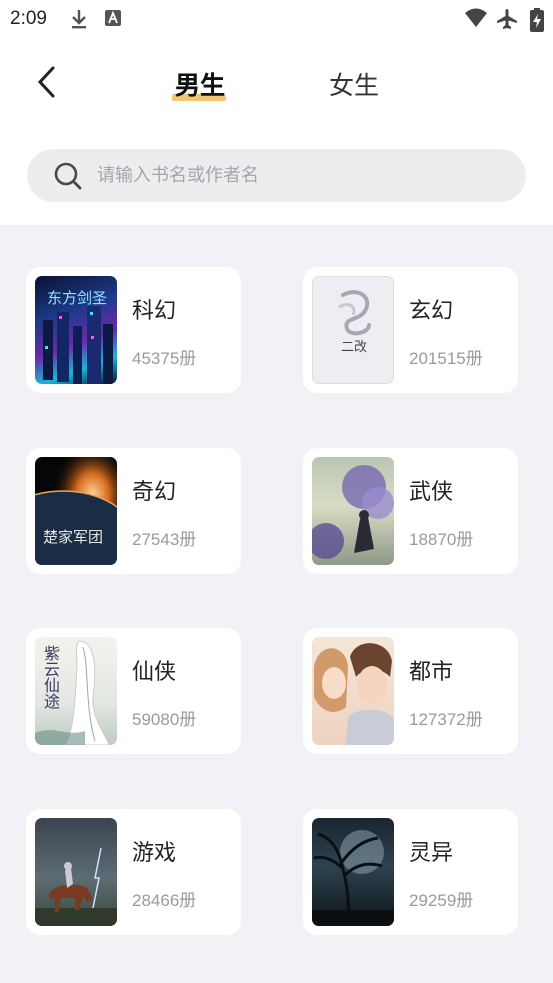 This screenshot has width=553, height=983. What do you see at coordinates (297, 175) in the screenshot?
I see `search-input` at bounding box center [297, 175].